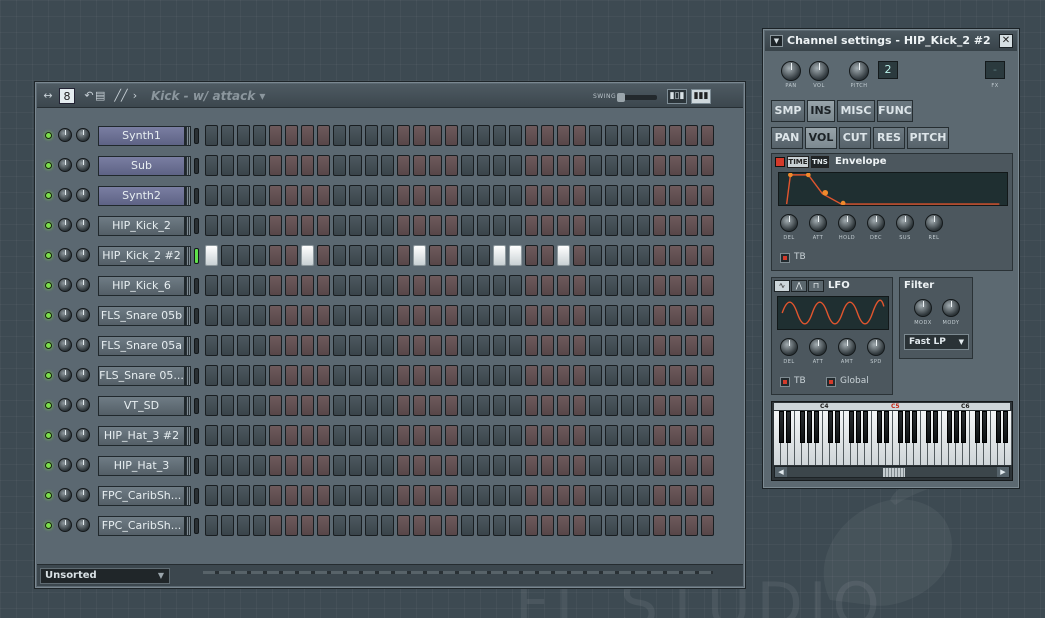  I want to click on pitch-knob, so click(859, 71).